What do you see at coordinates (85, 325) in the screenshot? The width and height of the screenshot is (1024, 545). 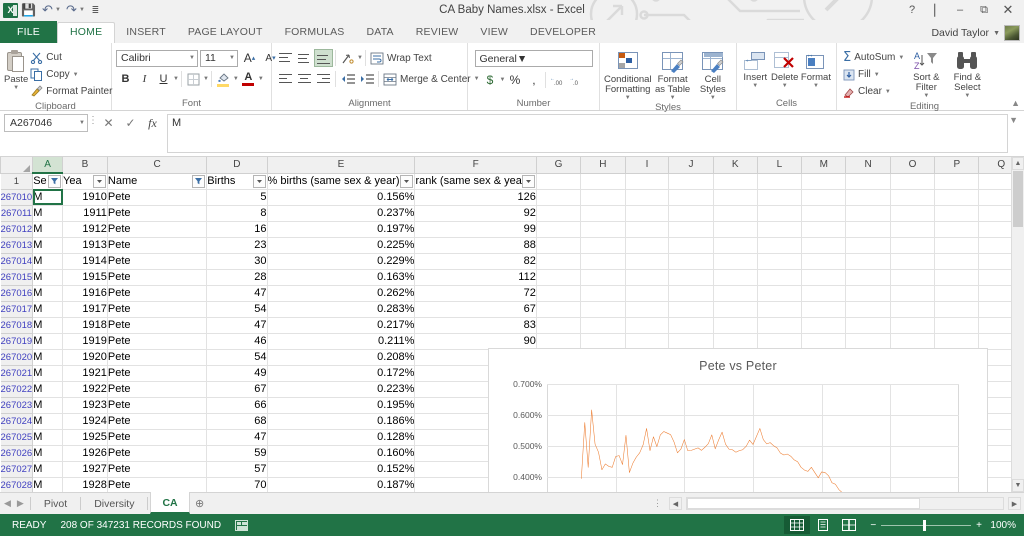 I see `cell-year: 1918` at bounding box center [85, 325].